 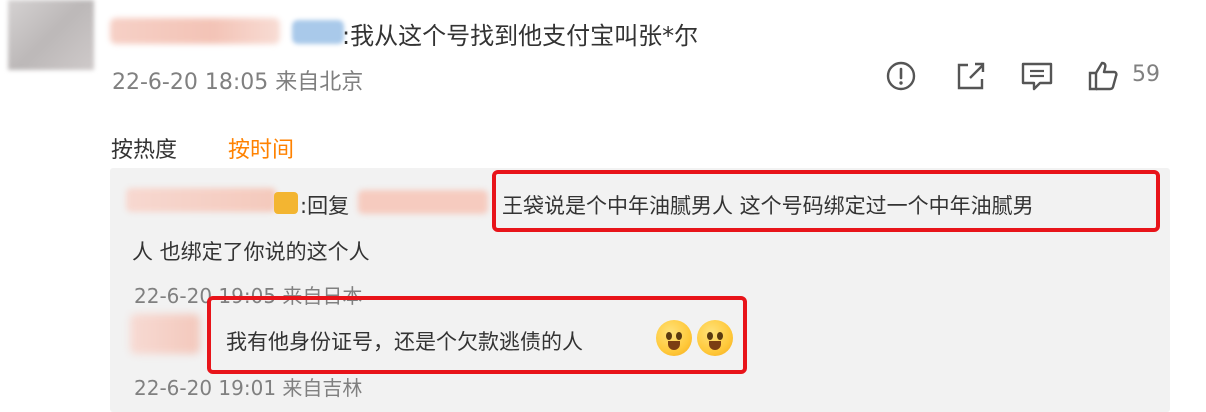 What do you see at coordinates (318, 32) in the screenshot?
I see `username-blurred-tail` at bounding box center [318, 32].